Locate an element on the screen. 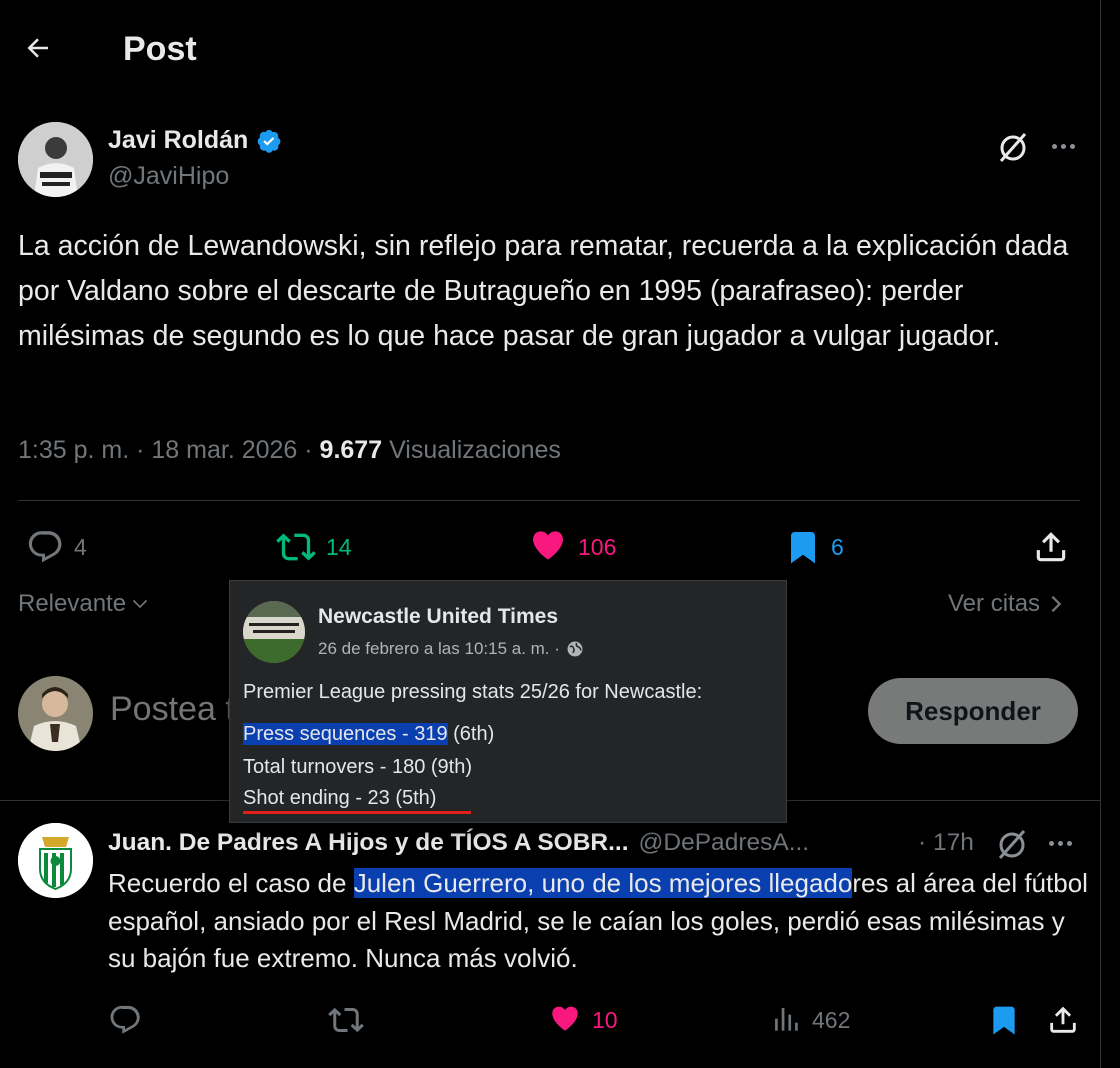 The height and width of the screenshot is (1068, 1120). reply-button is located at coordinates (125, 1020).